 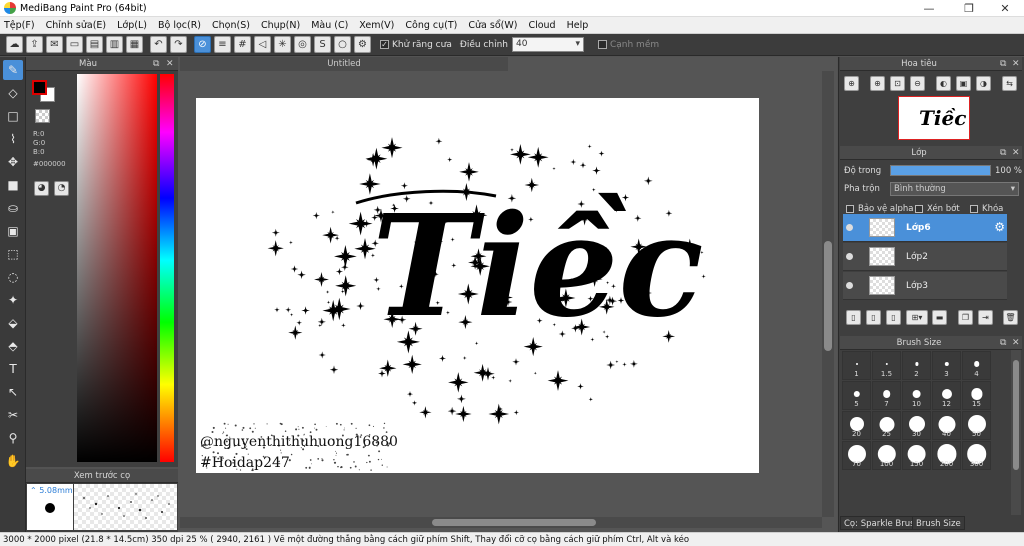 I want to click on layer-close-icon: ✕, so click(x=1016, y=153).